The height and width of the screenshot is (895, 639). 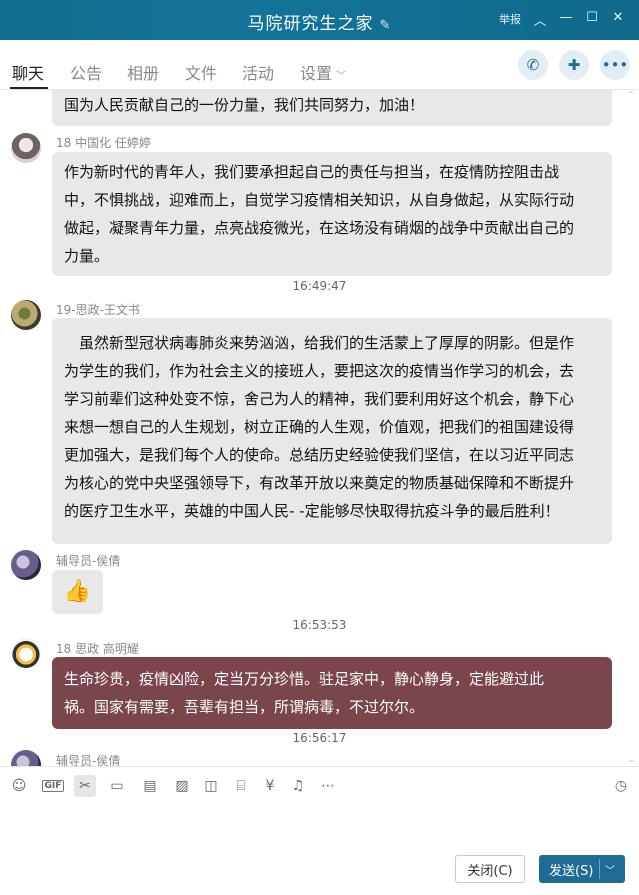 What do you see at coordinates (310, 24) in the screenshot?
I see `window-title: 马院研究生之家` at bounding box center [310, 24].